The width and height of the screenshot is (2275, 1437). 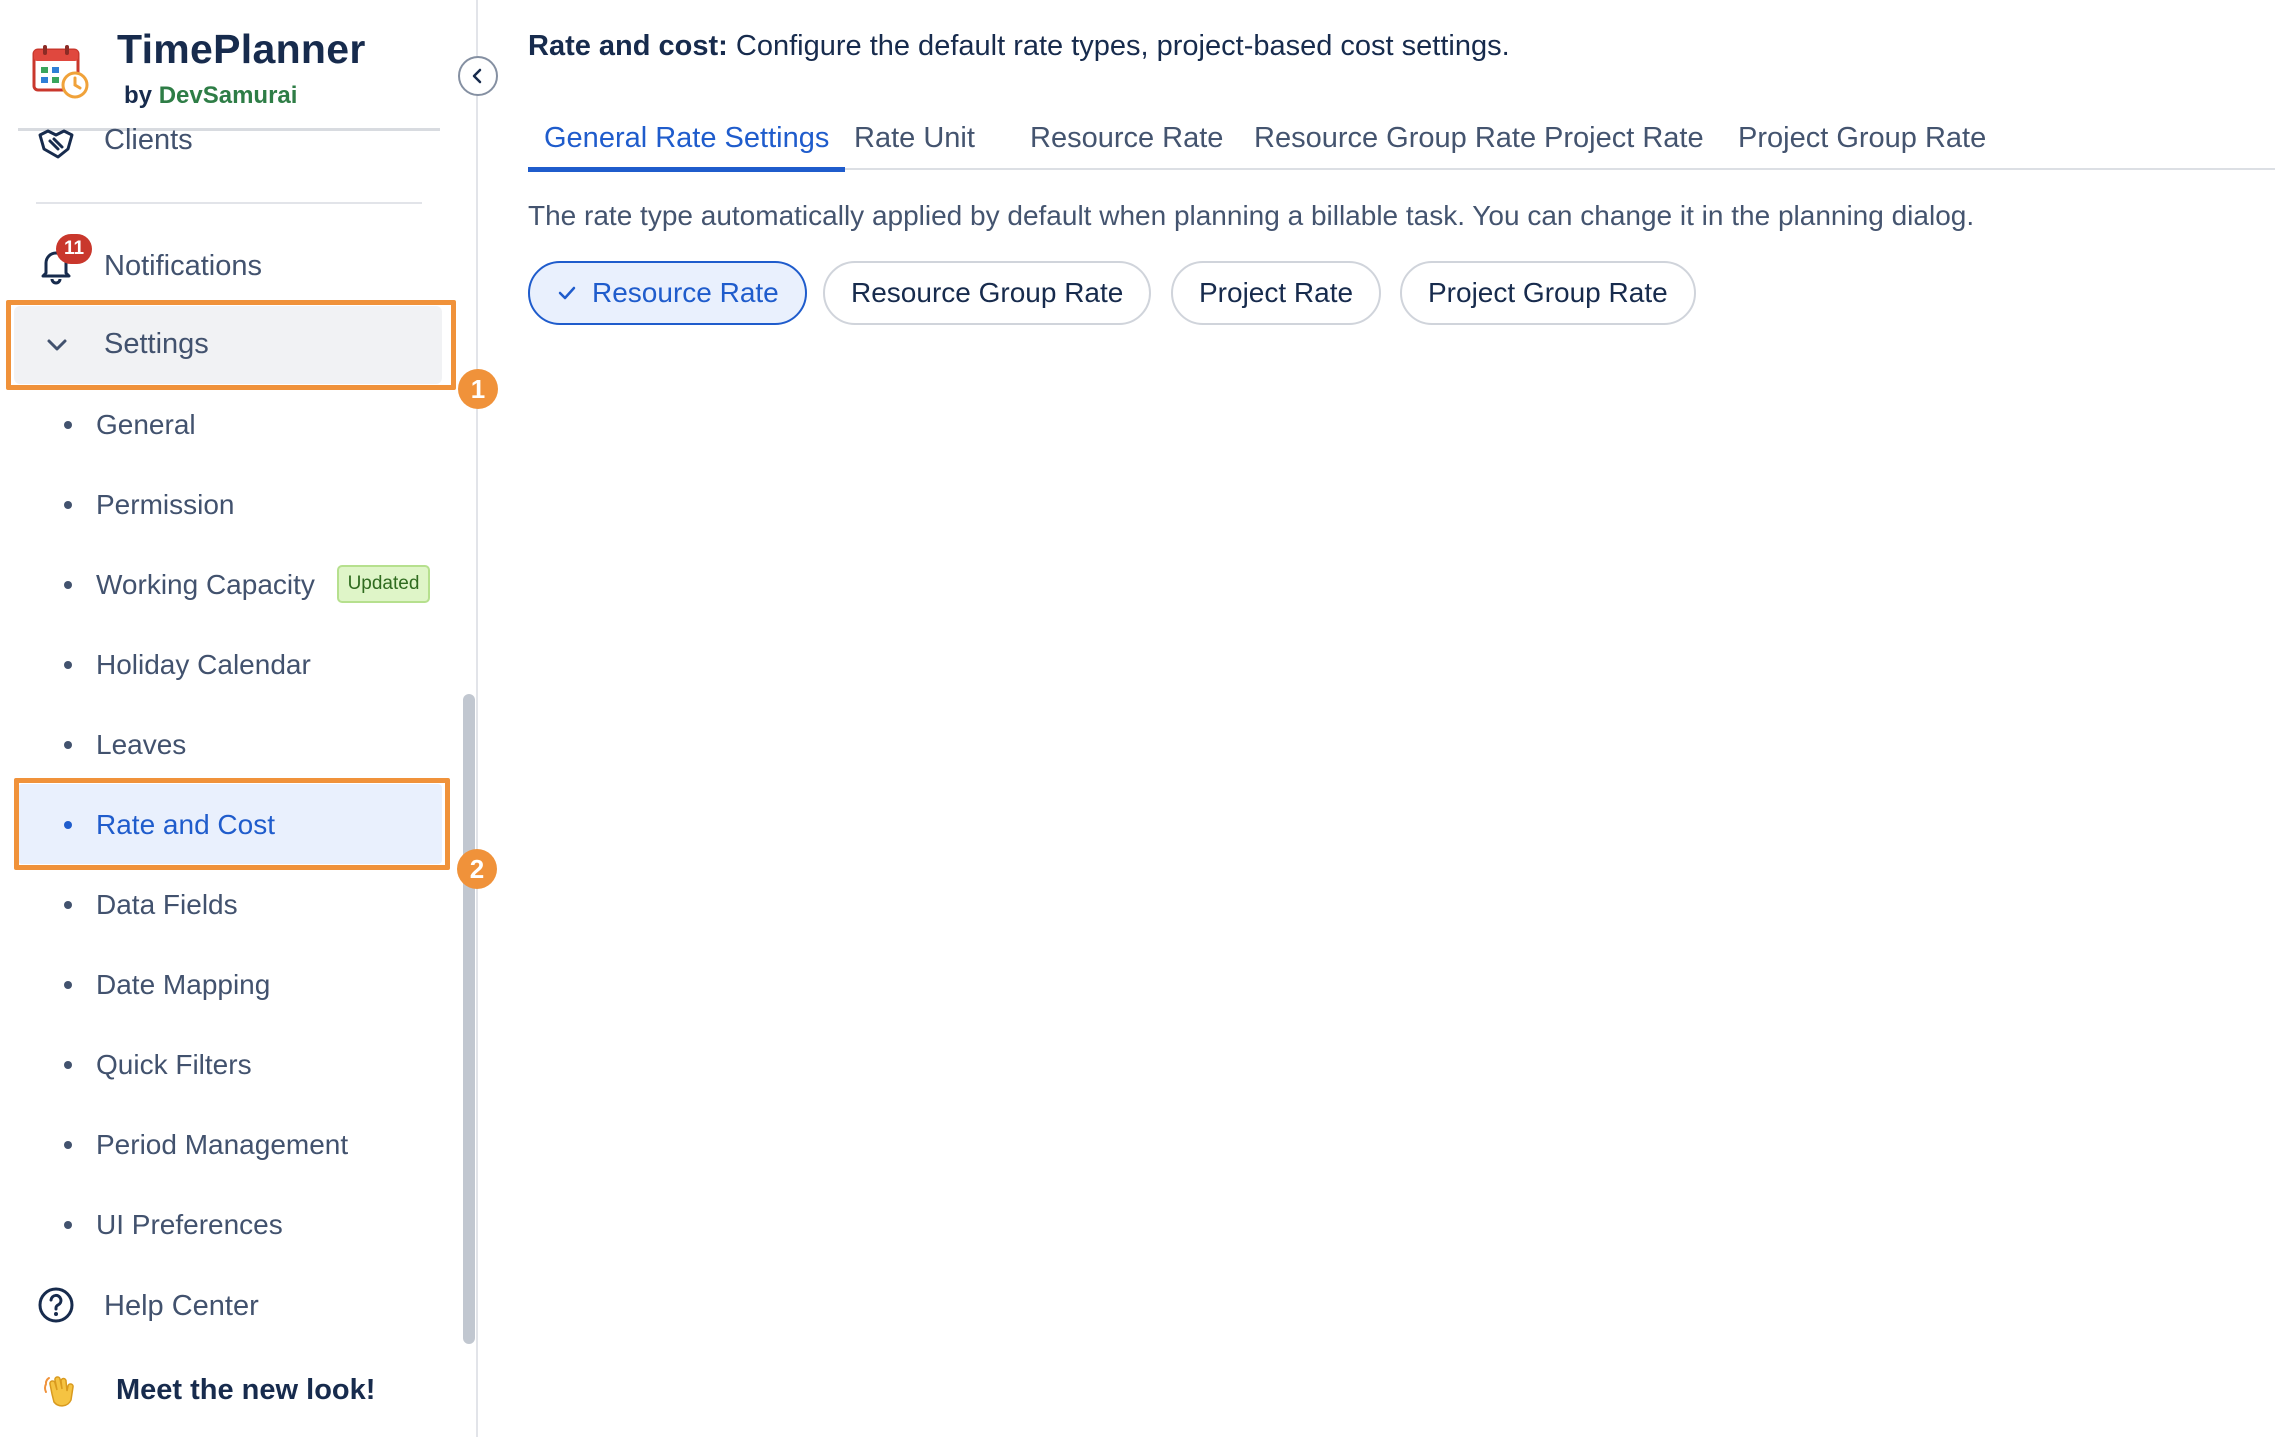 I want to click on settings-item-label: Quick Filters, so click(x=174, y=1064).